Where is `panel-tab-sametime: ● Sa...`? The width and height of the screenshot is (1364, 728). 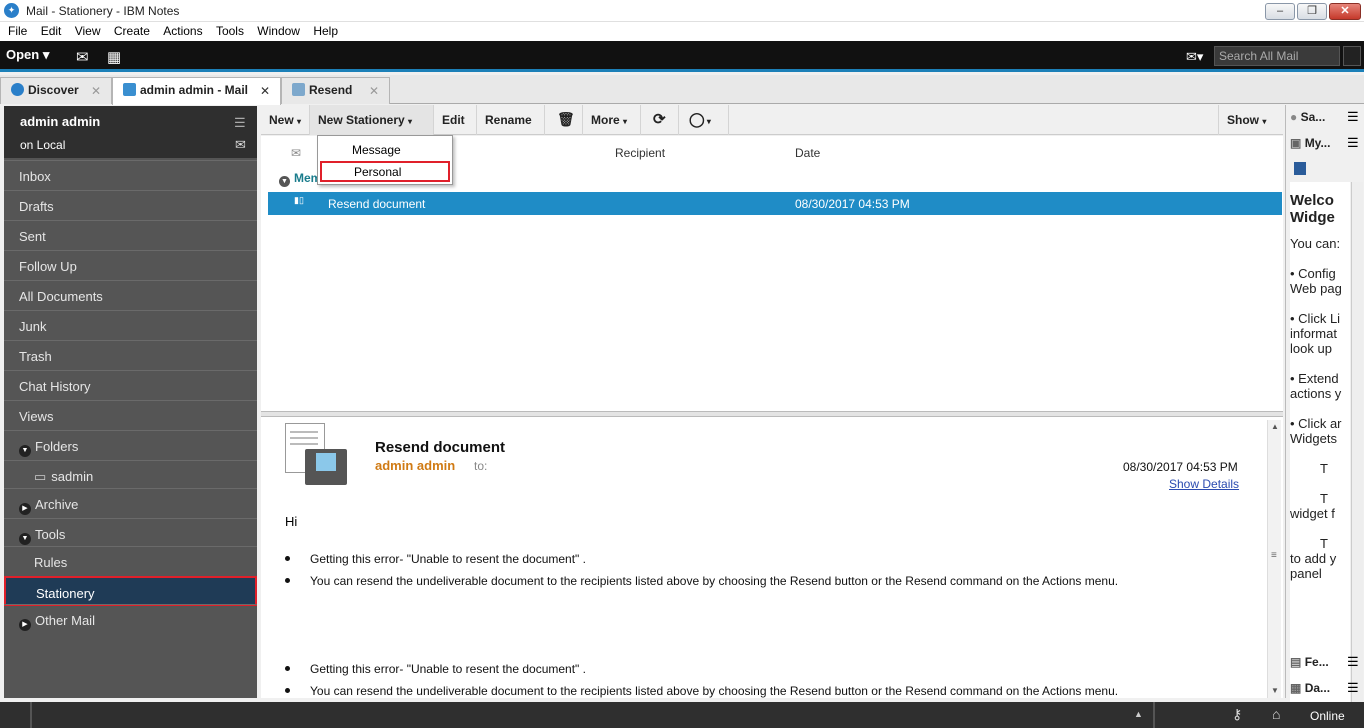
panel-tab-sametime: ● Sa... is located at coordinates (1307, 117).